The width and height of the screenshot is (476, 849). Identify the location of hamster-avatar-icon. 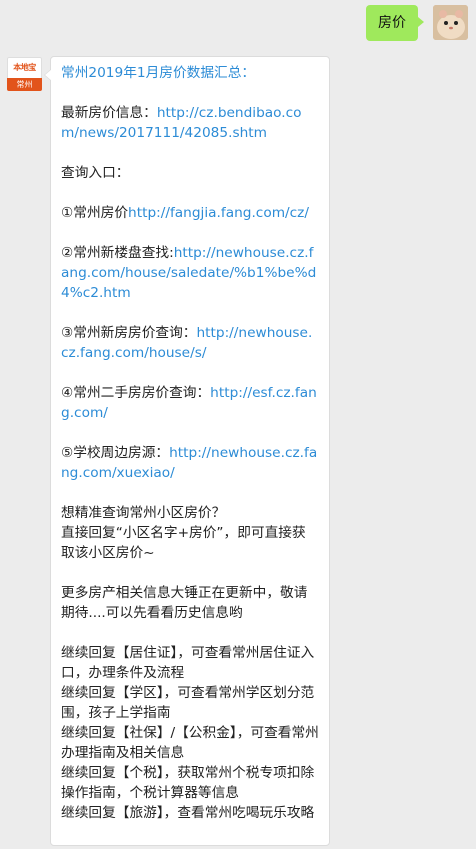
(450, 22).